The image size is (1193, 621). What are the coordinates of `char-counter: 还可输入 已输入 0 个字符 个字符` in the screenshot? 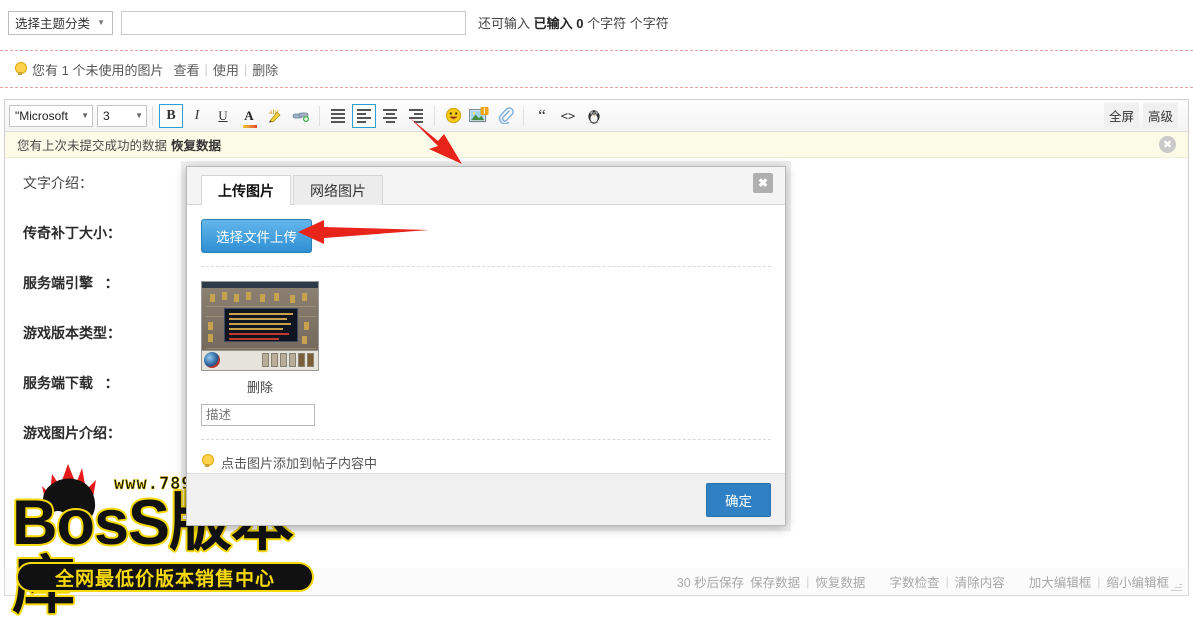 It's located at (573, 22).